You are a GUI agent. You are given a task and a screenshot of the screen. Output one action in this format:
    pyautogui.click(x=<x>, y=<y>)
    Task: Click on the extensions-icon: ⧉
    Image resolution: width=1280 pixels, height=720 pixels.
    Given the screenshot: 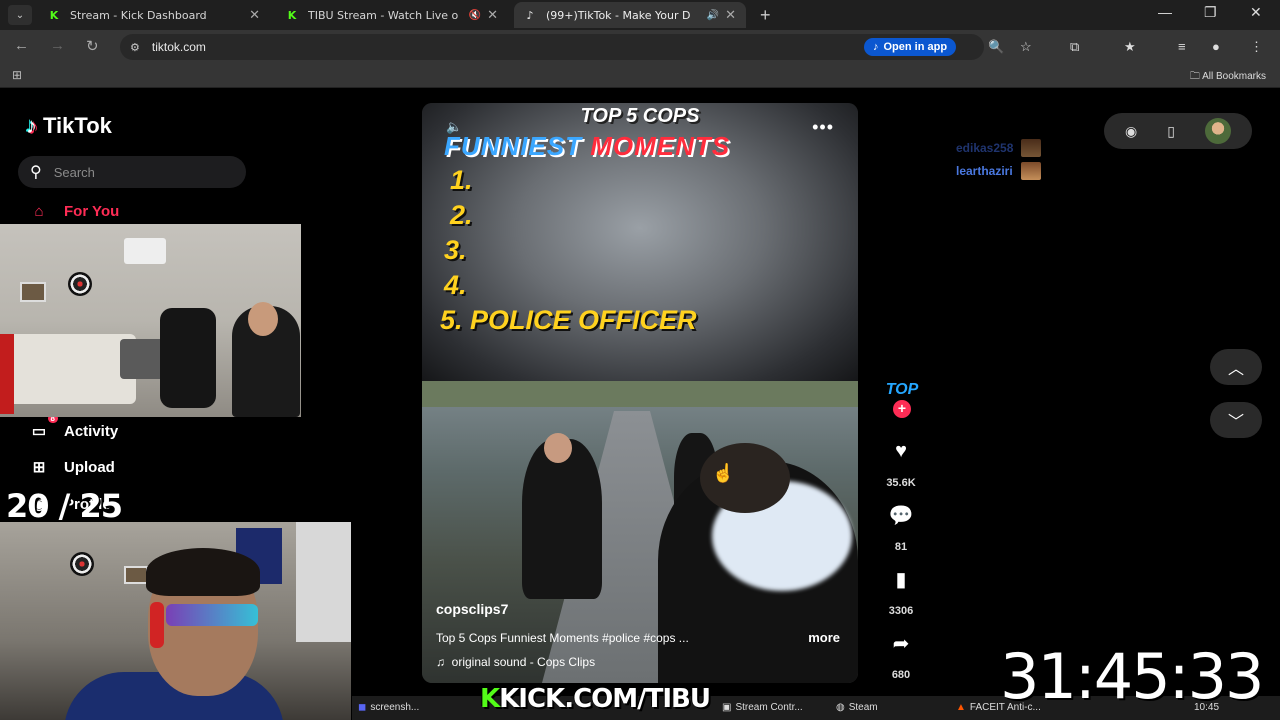 What is the action you would take?
    pyautogui.click(x=1074, y=47)
    